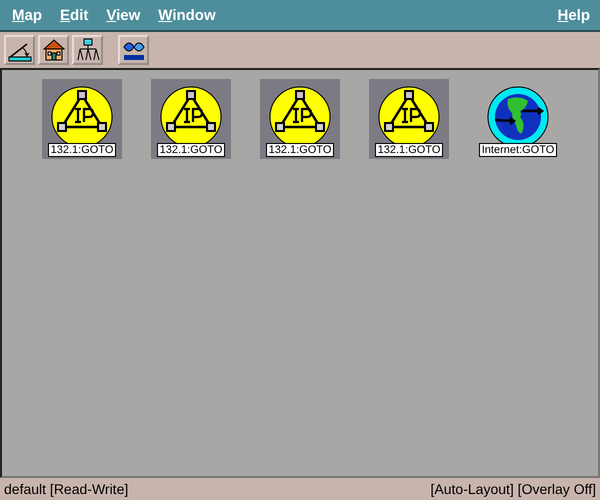 The image size is (600, 500). Describe the element at coordinates (518, 150) in the screenshot. I see `symbol-label: Internet:GOTO` at that location.